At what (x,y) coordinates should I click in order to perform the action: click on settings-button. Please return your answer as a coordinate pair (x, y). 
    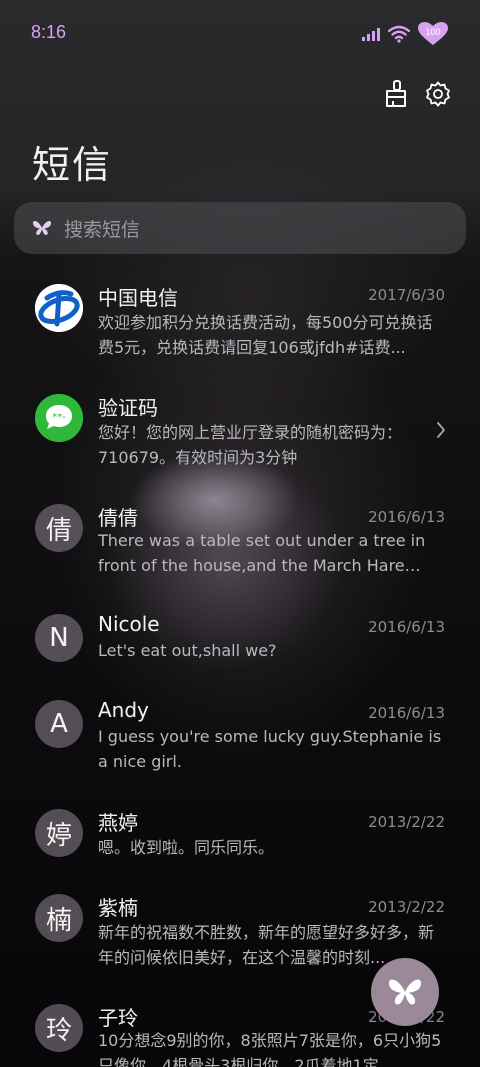
    Looking at the image, I should click on (438, 94).